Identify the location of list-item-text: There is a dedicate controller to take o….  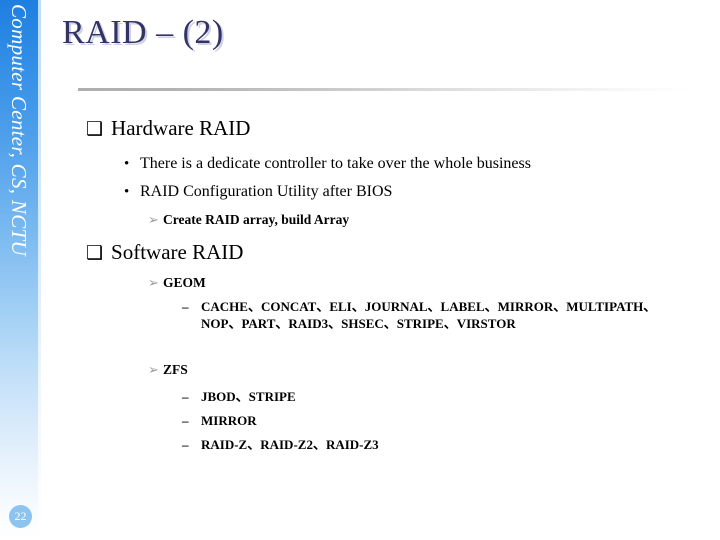
(335, 163).